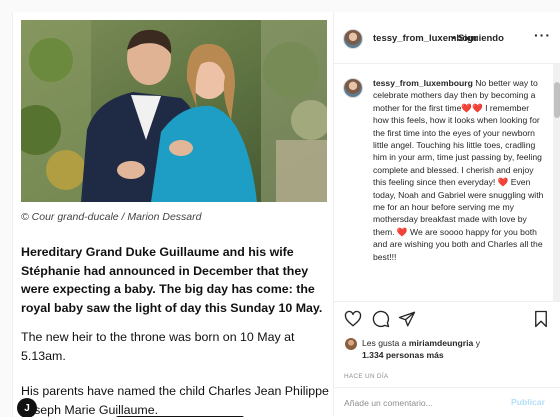 This screenshot has height=417, width=560. Describe the element at coordinates (403, 355) in the screenshot. I see `likes-count-link: 1.334 personas más` at that location.